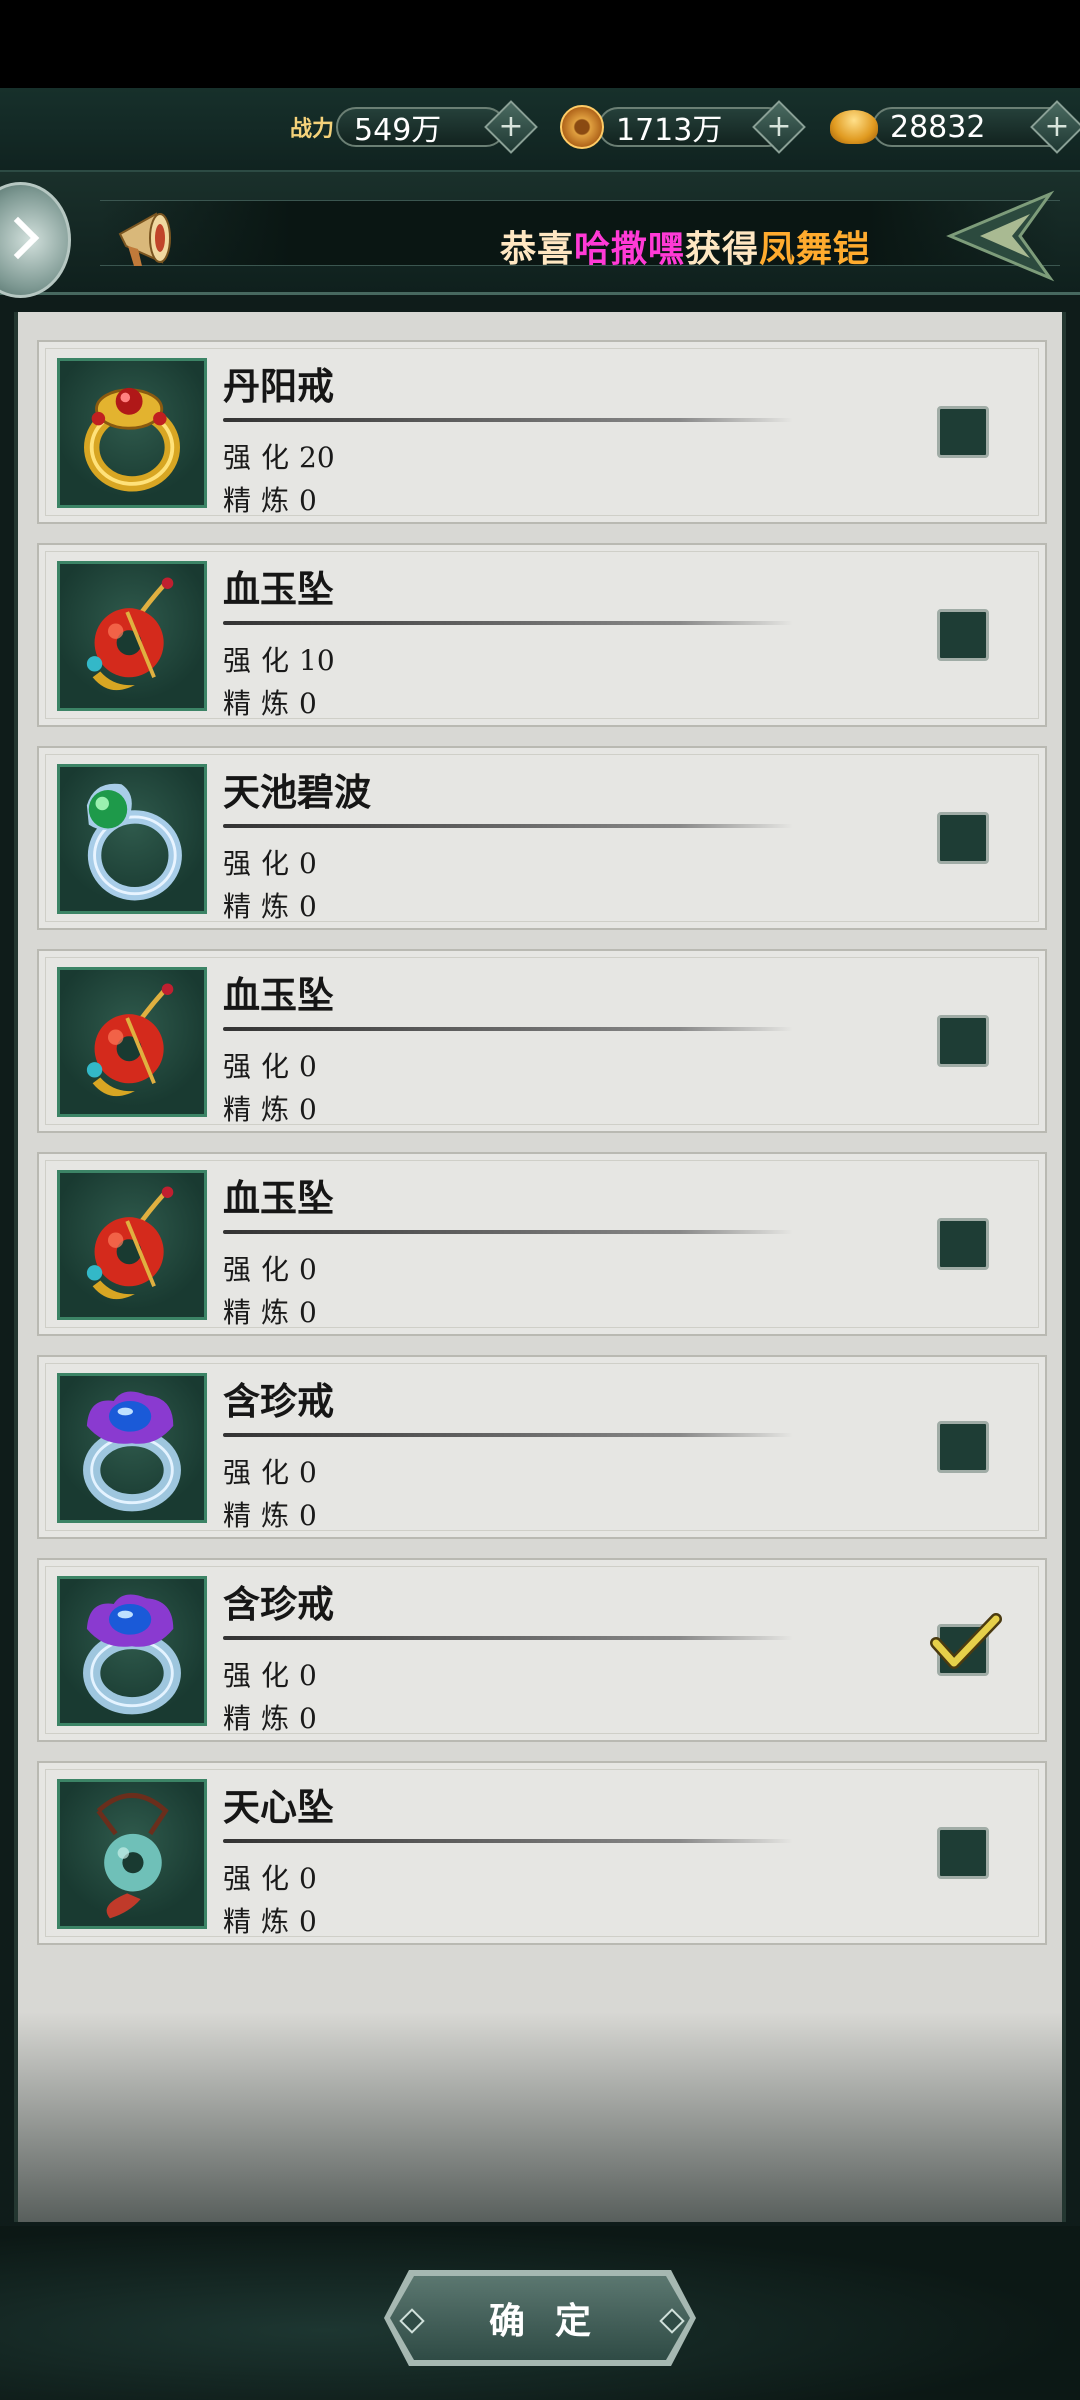 Image resolution: width=1080 pixels, height=2400 pixels. What do you see at coordinates (542, 635) in the screenshot?
I see `equipment-row: 血玉坠 强化10 精炼0` at bounding box center [542, 635].